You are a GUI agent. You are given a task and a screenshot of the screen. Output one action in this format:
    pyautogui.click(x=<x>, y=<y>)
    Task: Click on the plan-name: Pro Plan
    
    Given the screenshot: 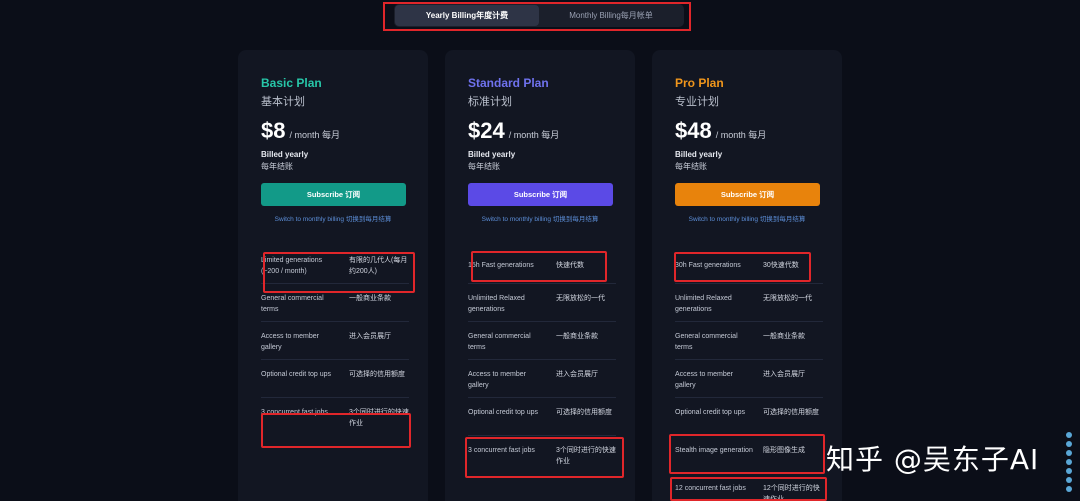 What is the action you would take?
    pyautogui.click(x=699, y=83)
    